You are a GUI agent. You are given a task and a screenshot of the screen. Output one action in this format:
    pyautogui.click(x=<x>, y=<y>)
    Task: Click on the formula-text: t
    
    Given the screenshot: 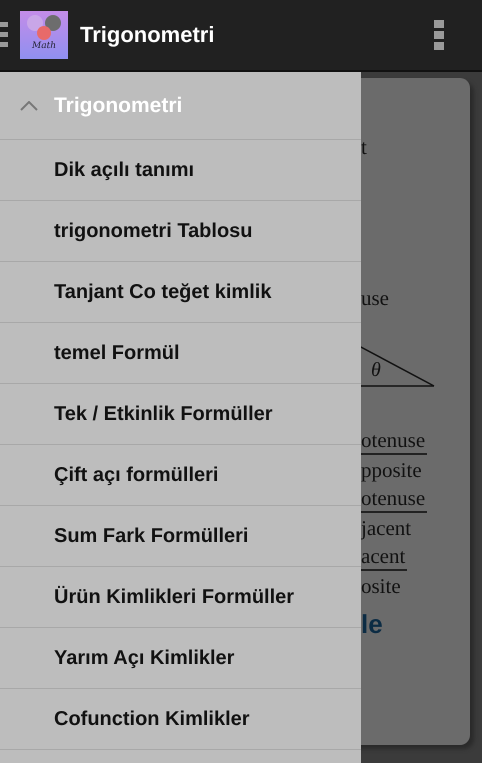 What is the action you would take?
    pyautogui.click(x=364, y=147)
    